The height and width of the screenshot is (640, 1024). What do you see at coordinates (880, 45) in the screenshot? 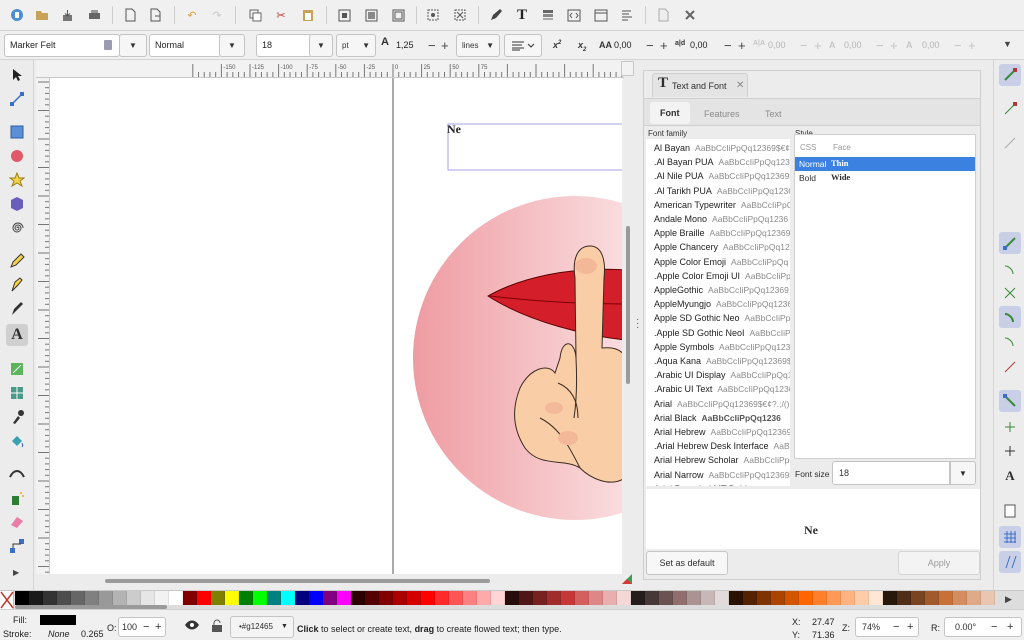
I see `vertical-shift-minus: −` at bounding box center [880, 45].